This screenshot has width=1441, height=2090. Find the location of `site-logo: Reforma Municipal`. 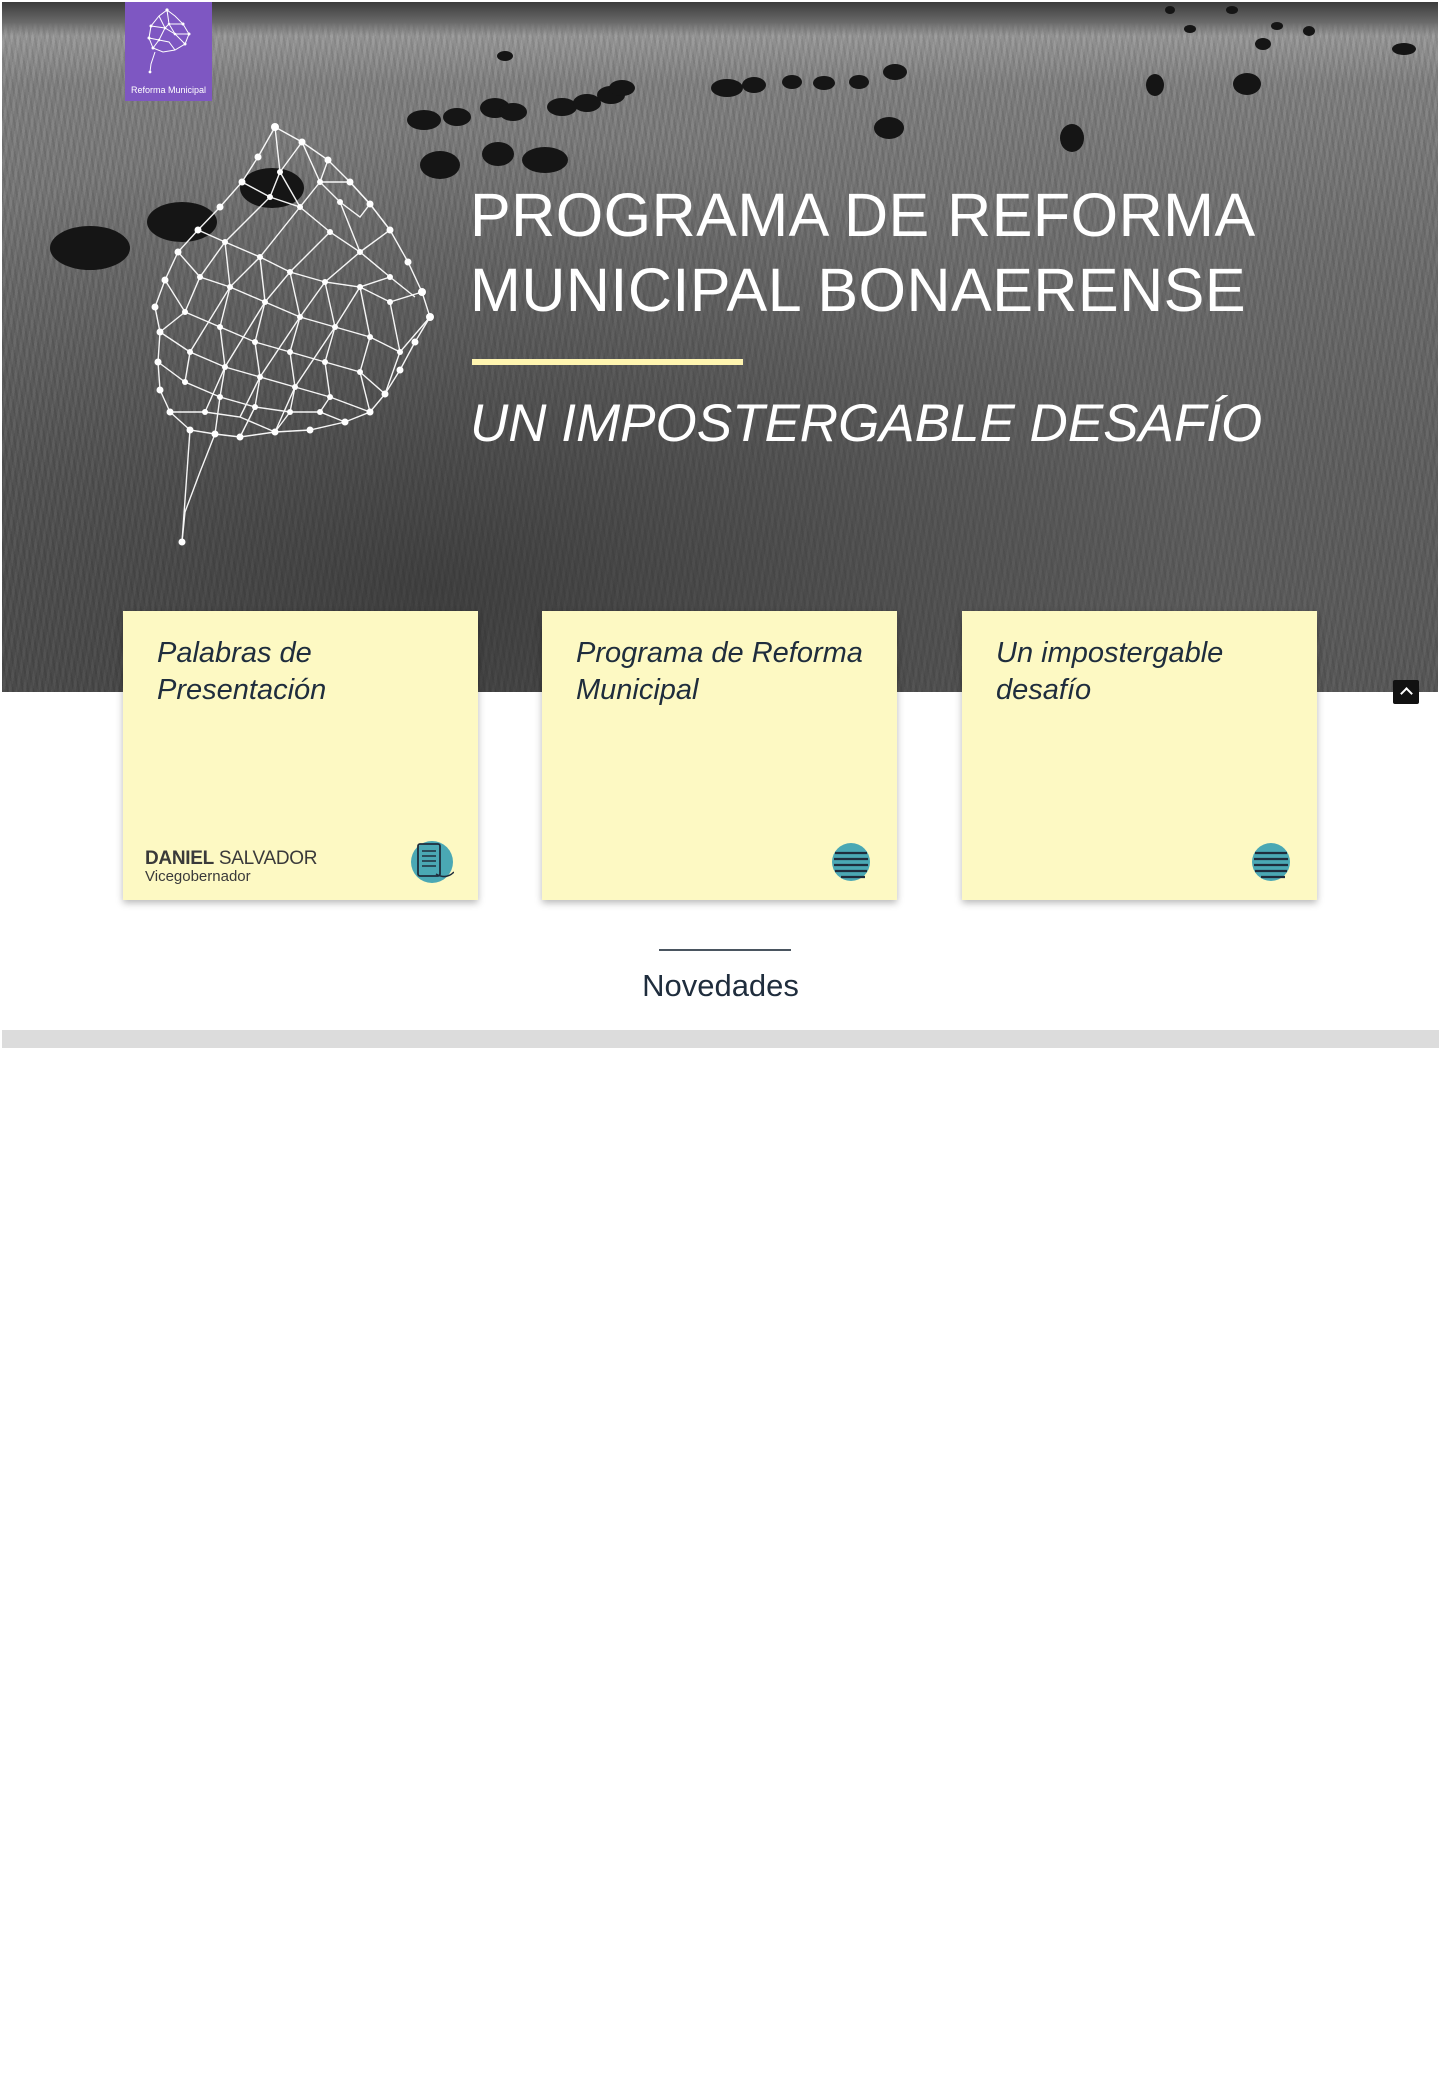

site-logo: Reforma Municipal is located at coordinates (168, 51).